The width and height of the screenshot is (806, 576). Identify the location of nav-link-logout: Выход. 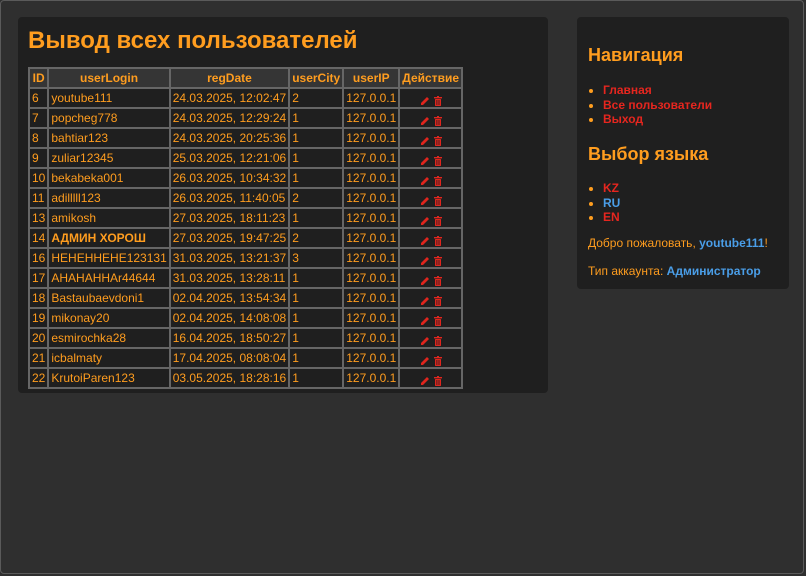
(623, 119).